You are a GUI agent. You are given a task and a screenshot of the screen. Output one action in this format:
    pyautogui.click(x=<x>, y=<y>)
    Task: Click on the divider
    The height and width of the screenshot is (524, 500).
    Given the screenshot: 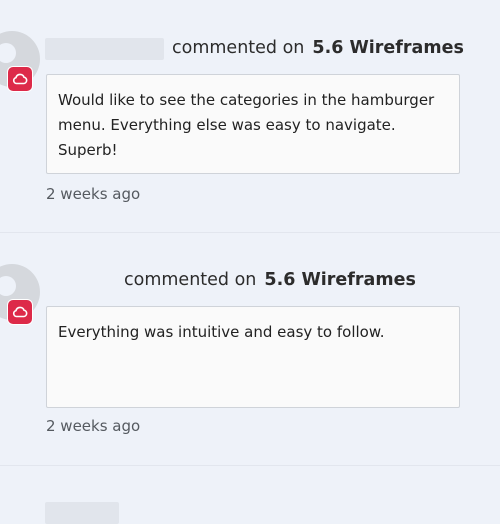 What is the action you would take?
    pyautogui.click(x=250, y=465)
    